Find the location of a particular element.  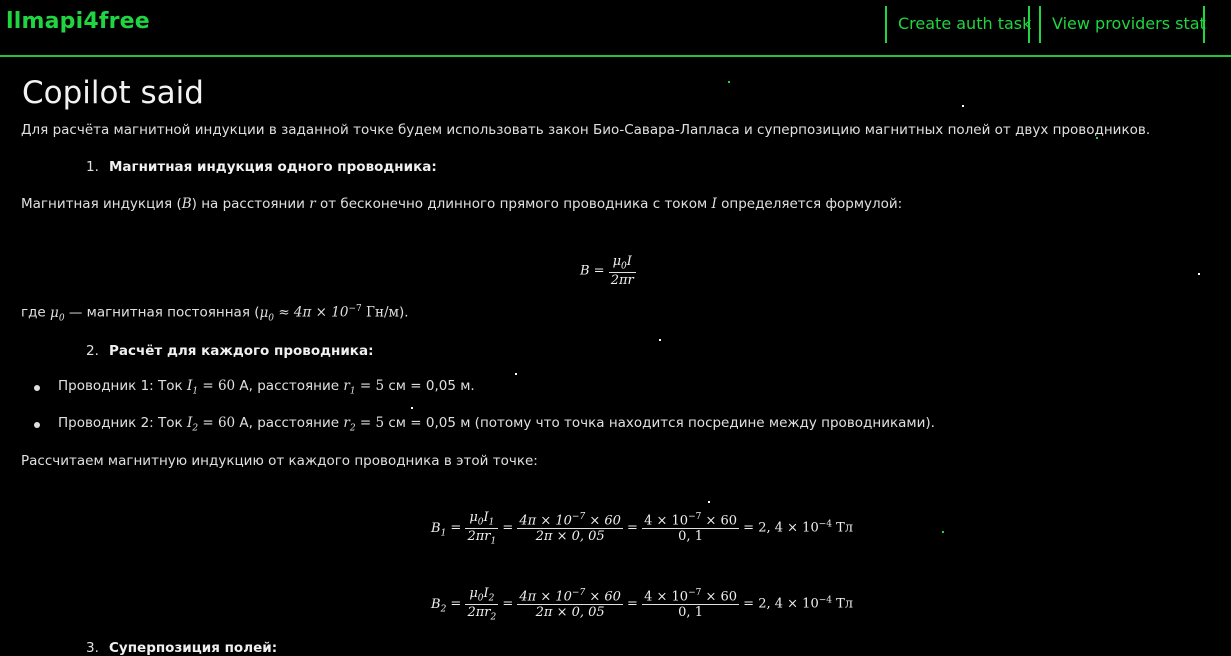

brand-logo: llmapi4free is located at coordinates (78, 21).